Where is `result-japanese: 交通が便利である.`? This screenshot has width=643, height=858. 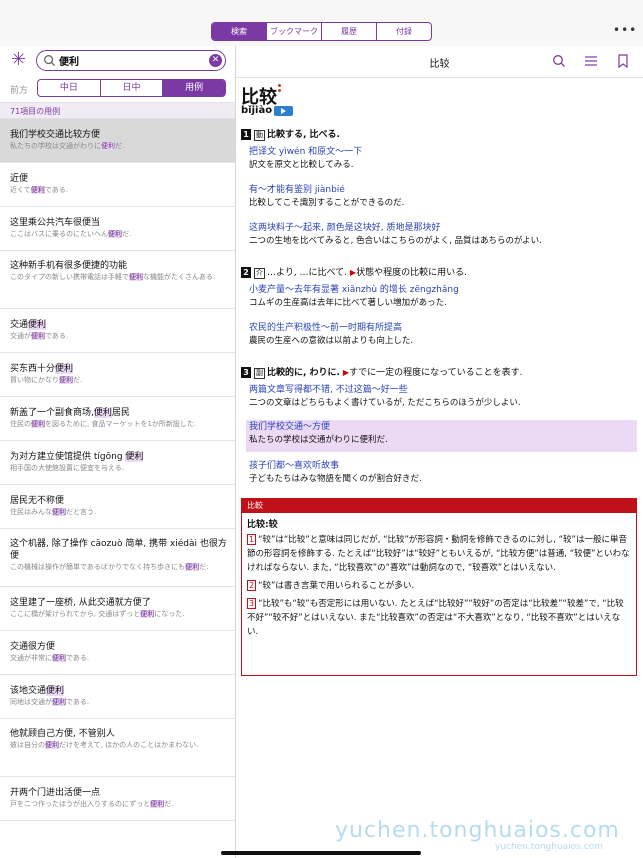
result-japanese: 交通が便利である. is located at coordinates (119, 336).